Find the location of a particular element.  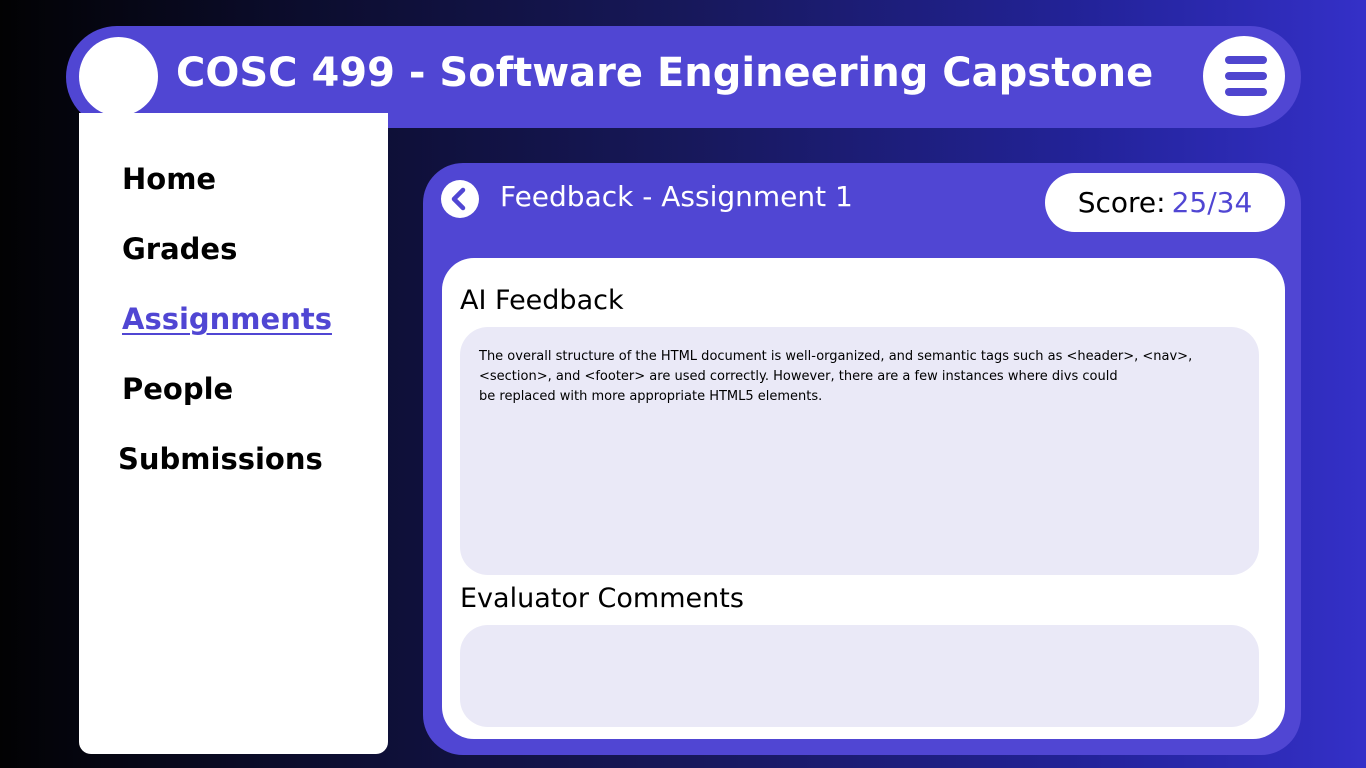

evaluator-comments-box is located at coordinates (859, 676).